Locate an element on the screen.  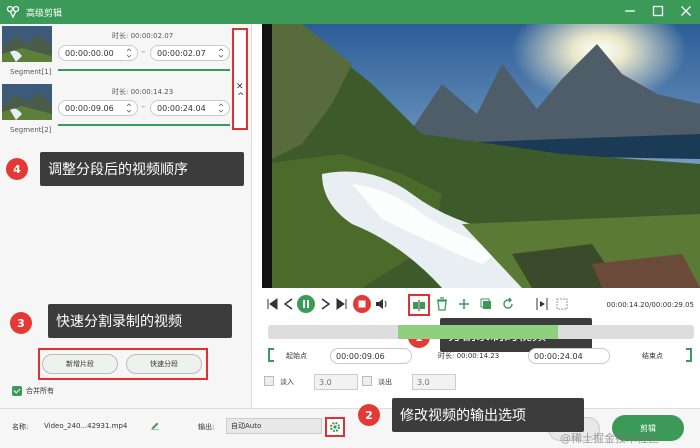
title-bar: 高级剪辑 is located at coordinates (350, 12).